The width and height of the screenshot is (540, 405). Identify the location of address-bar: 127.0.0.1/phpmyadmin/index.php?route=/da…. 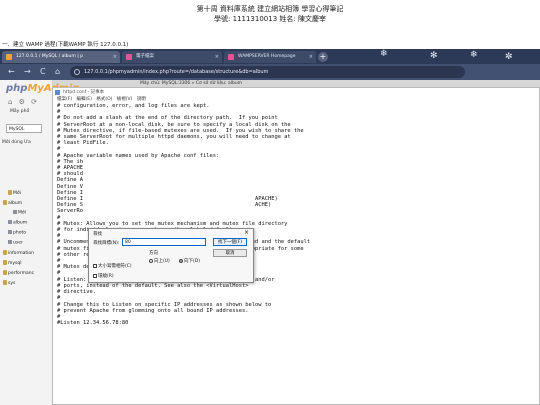
(267, 72).